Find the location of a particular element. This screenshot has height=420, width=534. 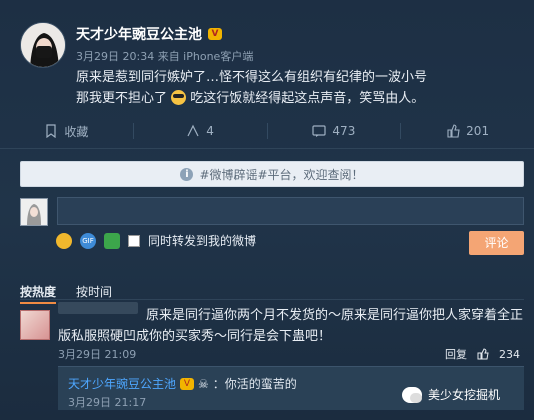

commenter-avatar is located at coordinates (35, 325).